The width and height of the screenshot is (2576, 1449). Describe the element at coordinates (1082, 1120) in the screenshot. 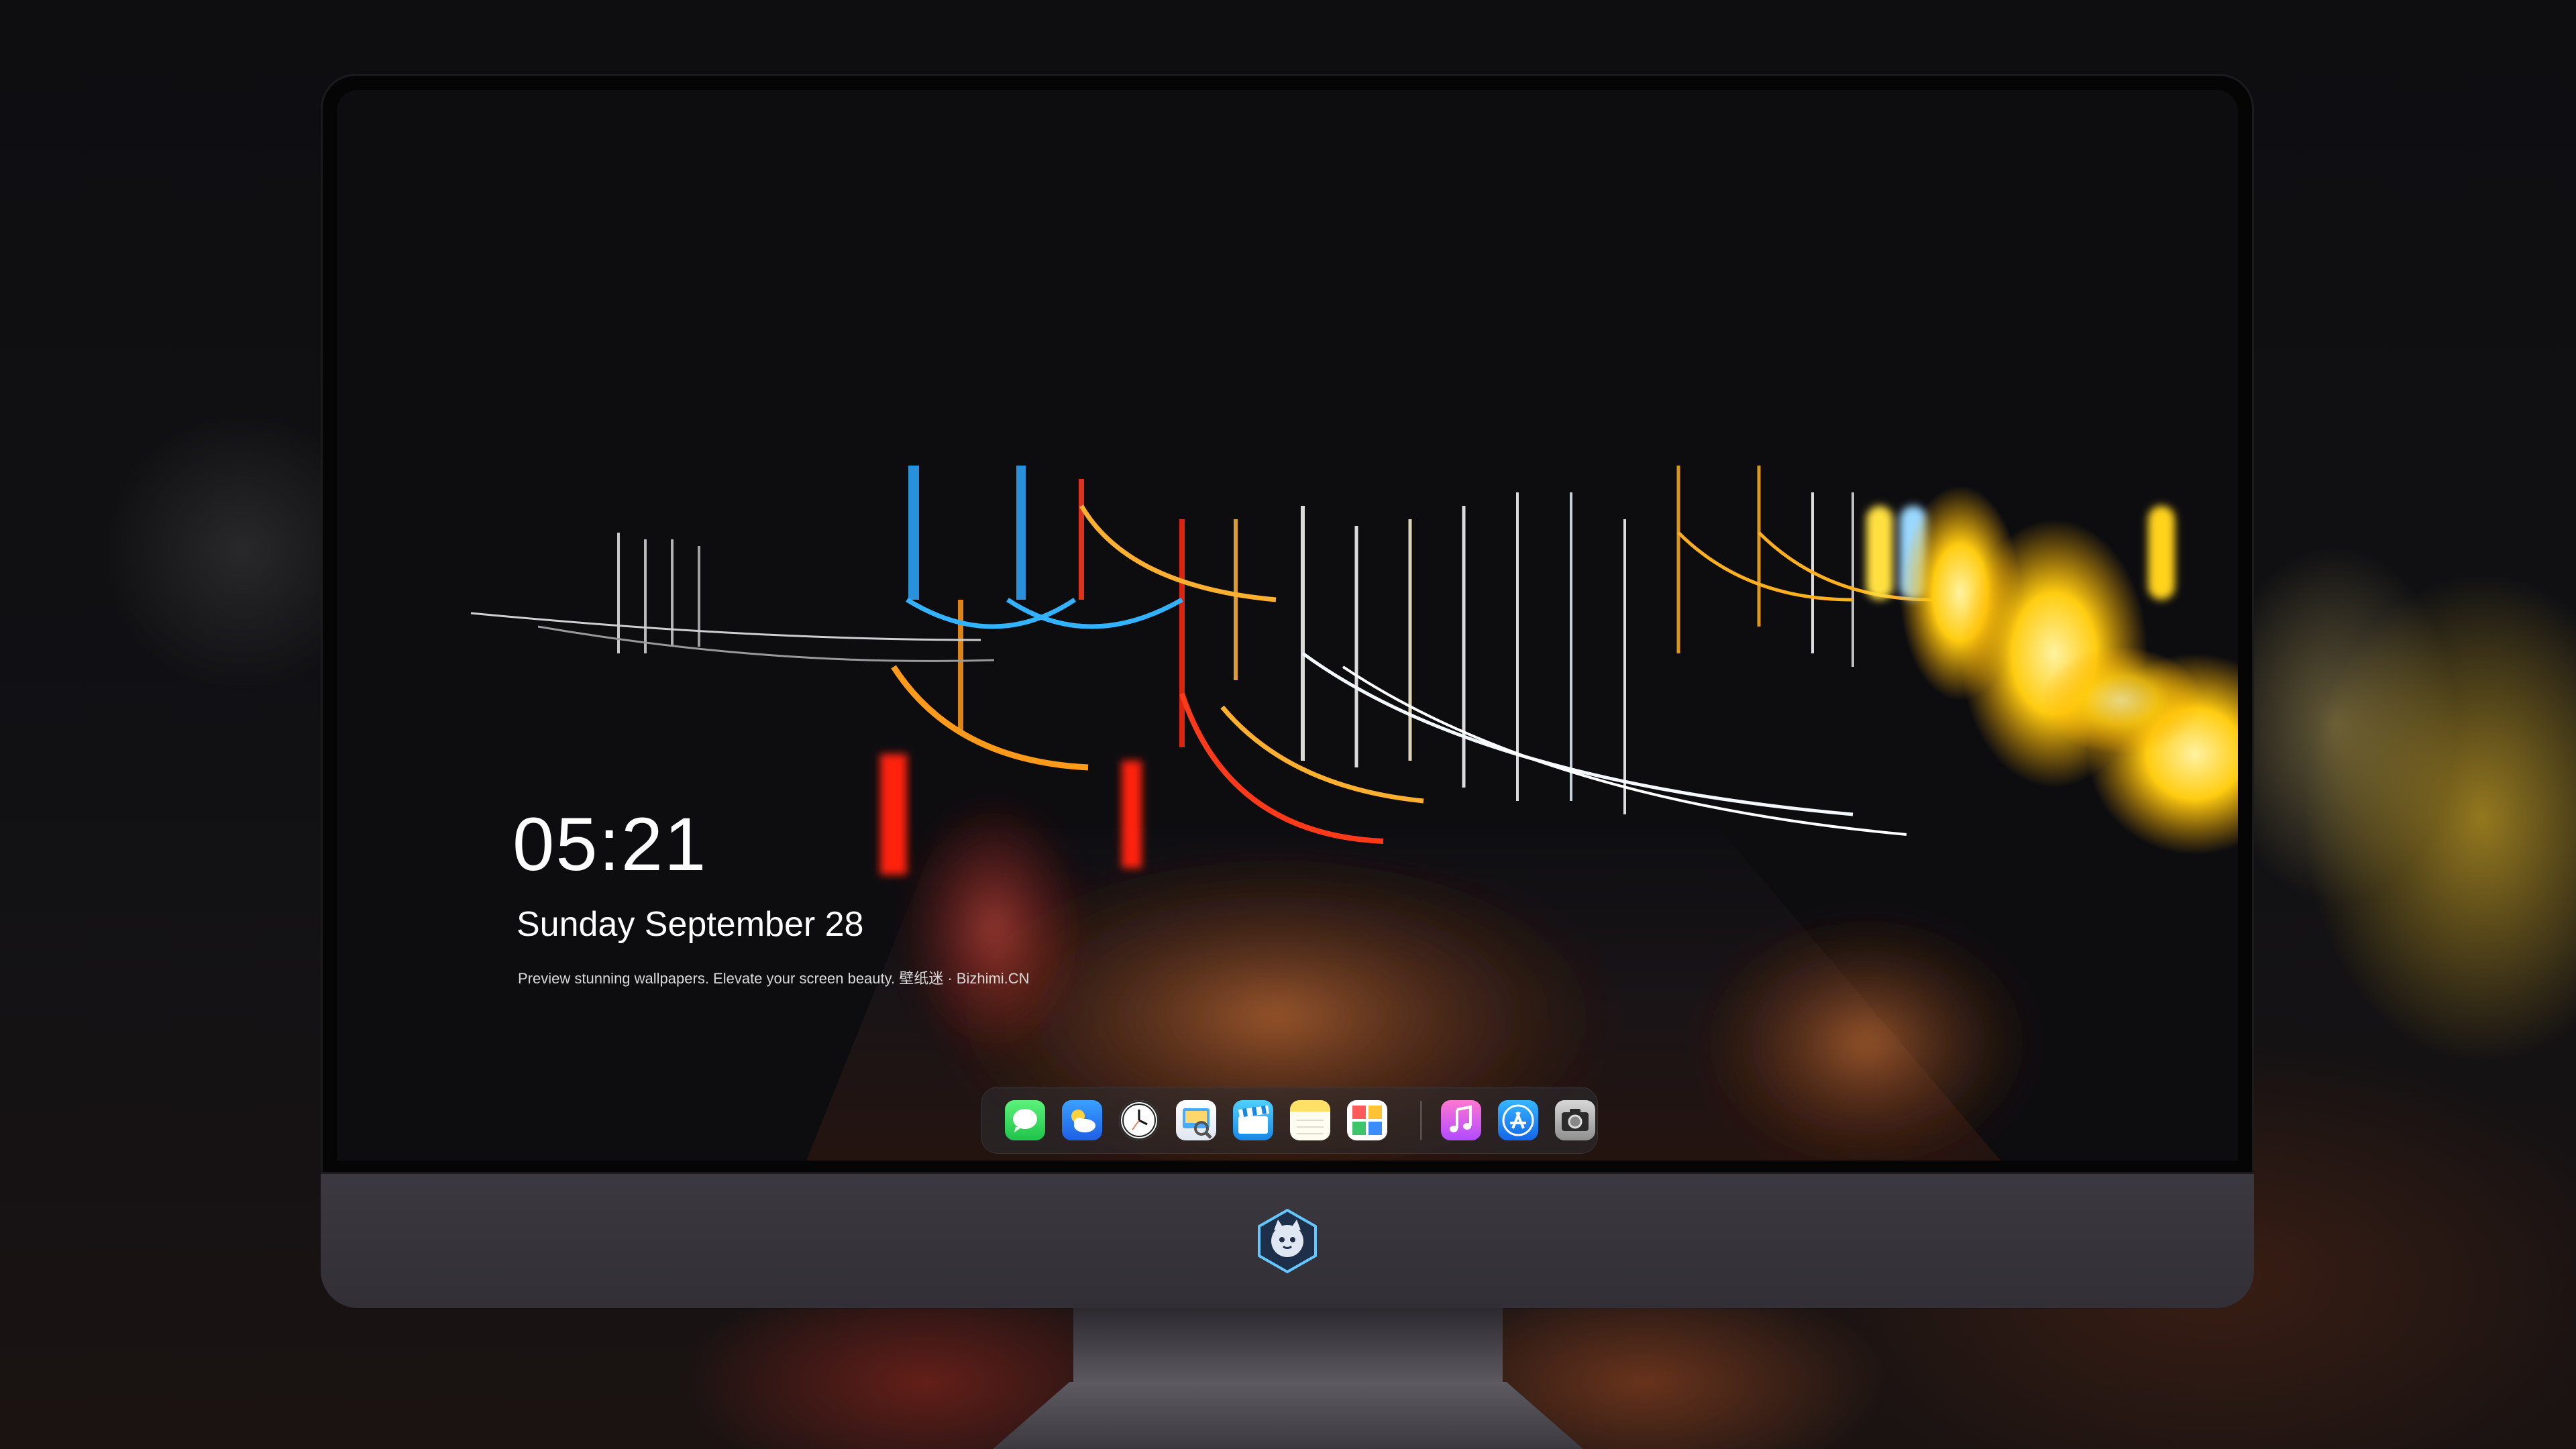

I see `weather-icon` at that location.